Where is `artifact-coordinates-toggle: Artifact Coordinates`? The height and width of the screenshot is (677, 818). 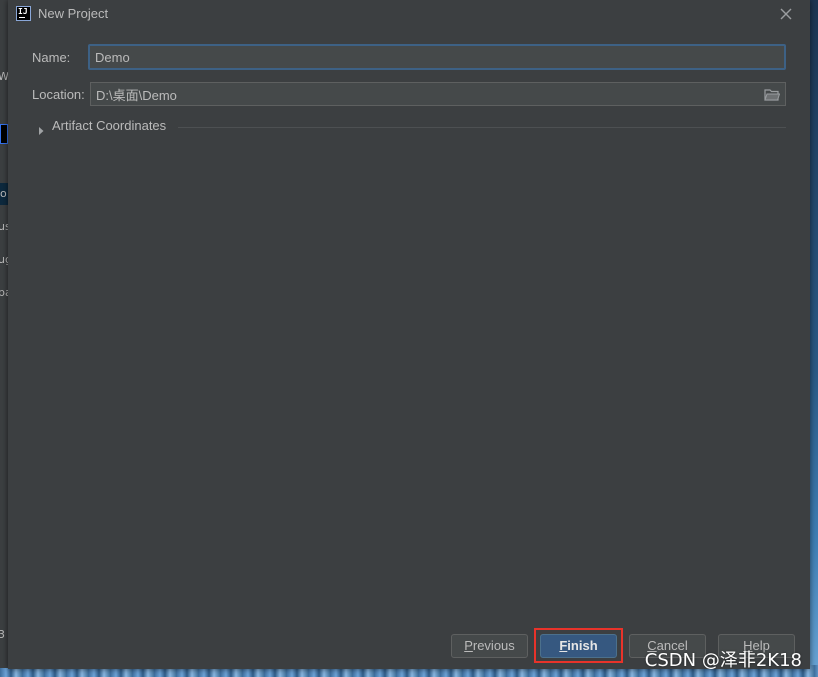 artifact-coordinates-toggle: Artifact Coordinates is located at coordinates (411, 127).